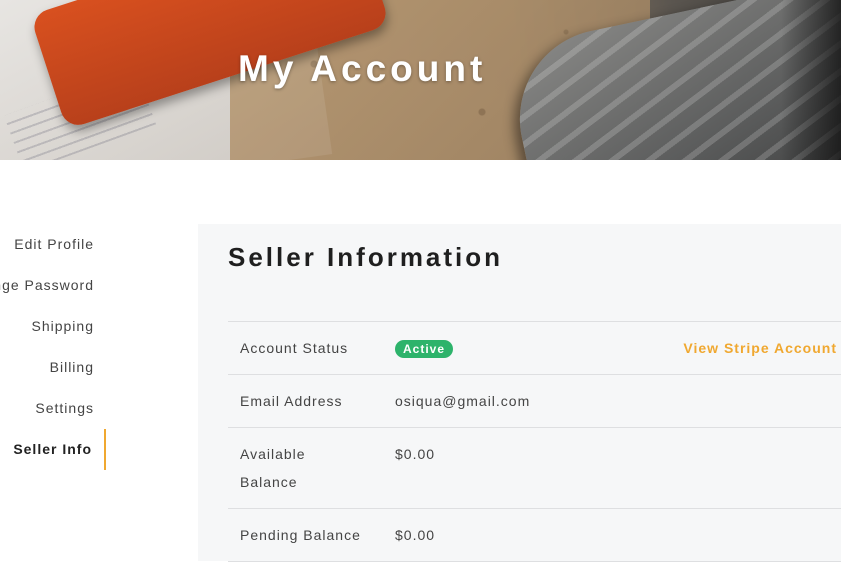  What do you see at coordinates (64, 408) in the screenshot?
I see `sidebar-item-label: Settings` at bounding box center [64, 408].